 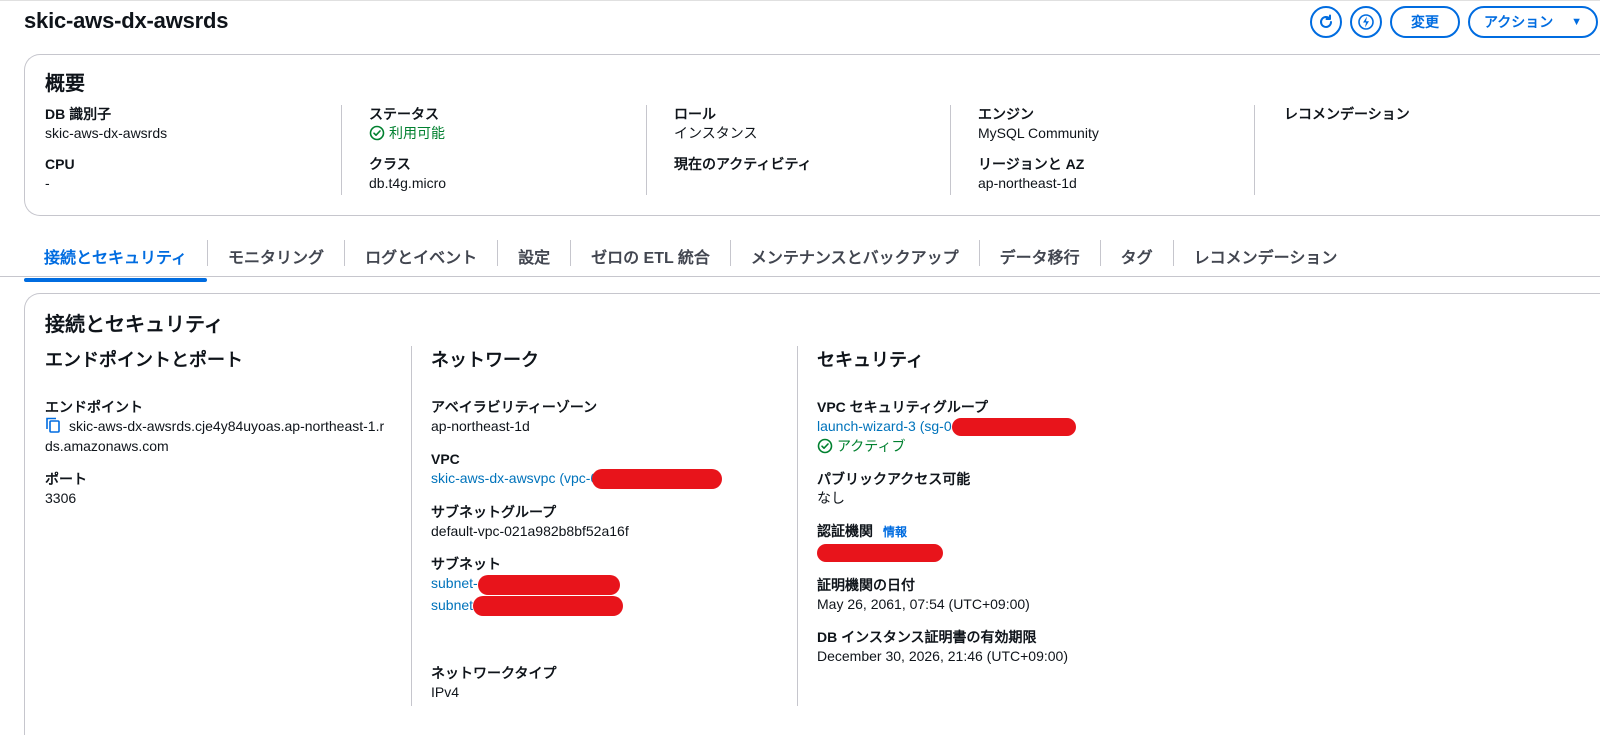 I want to click on subnet-link-2: subnet, so click(x=452, y=605).